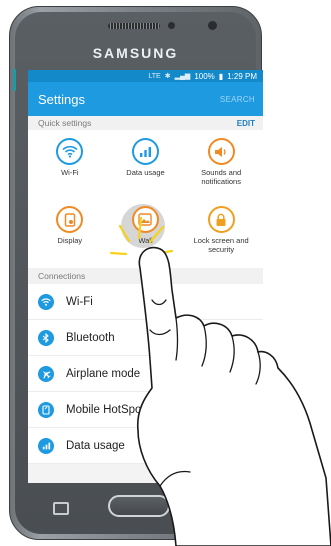  I want to click on quick-setting-wallpaper: Wall, so click(146, 235).